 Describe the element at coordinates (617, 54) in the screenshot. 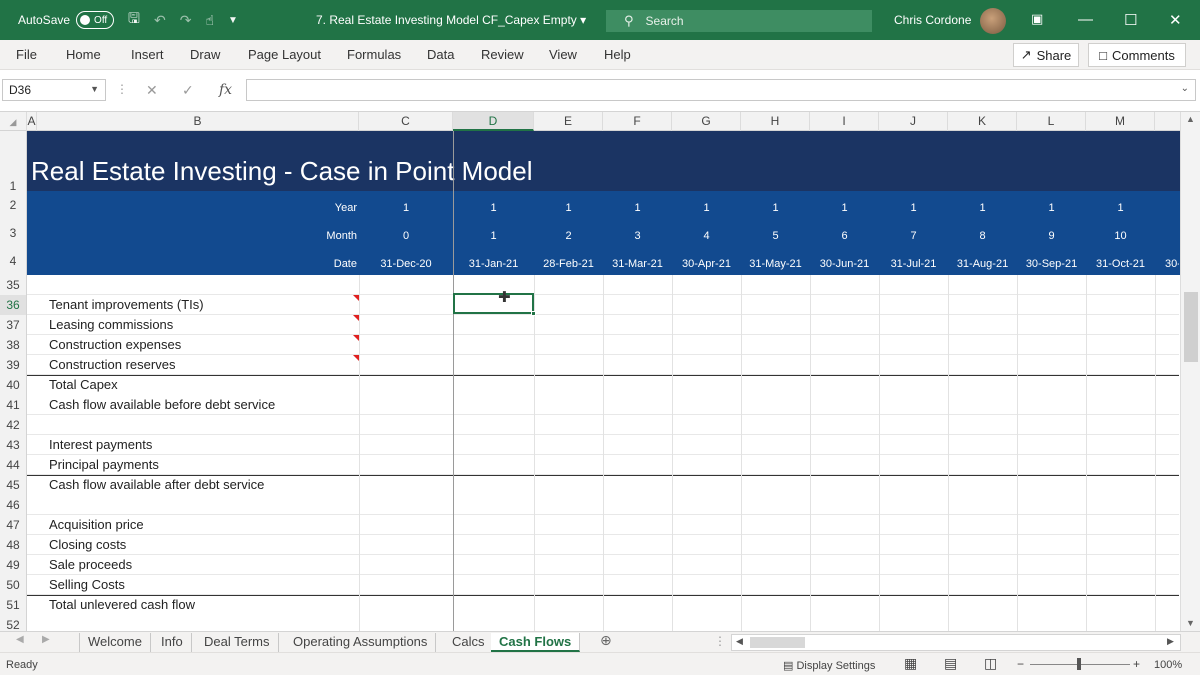

I see `menu-help: Help` at that location.